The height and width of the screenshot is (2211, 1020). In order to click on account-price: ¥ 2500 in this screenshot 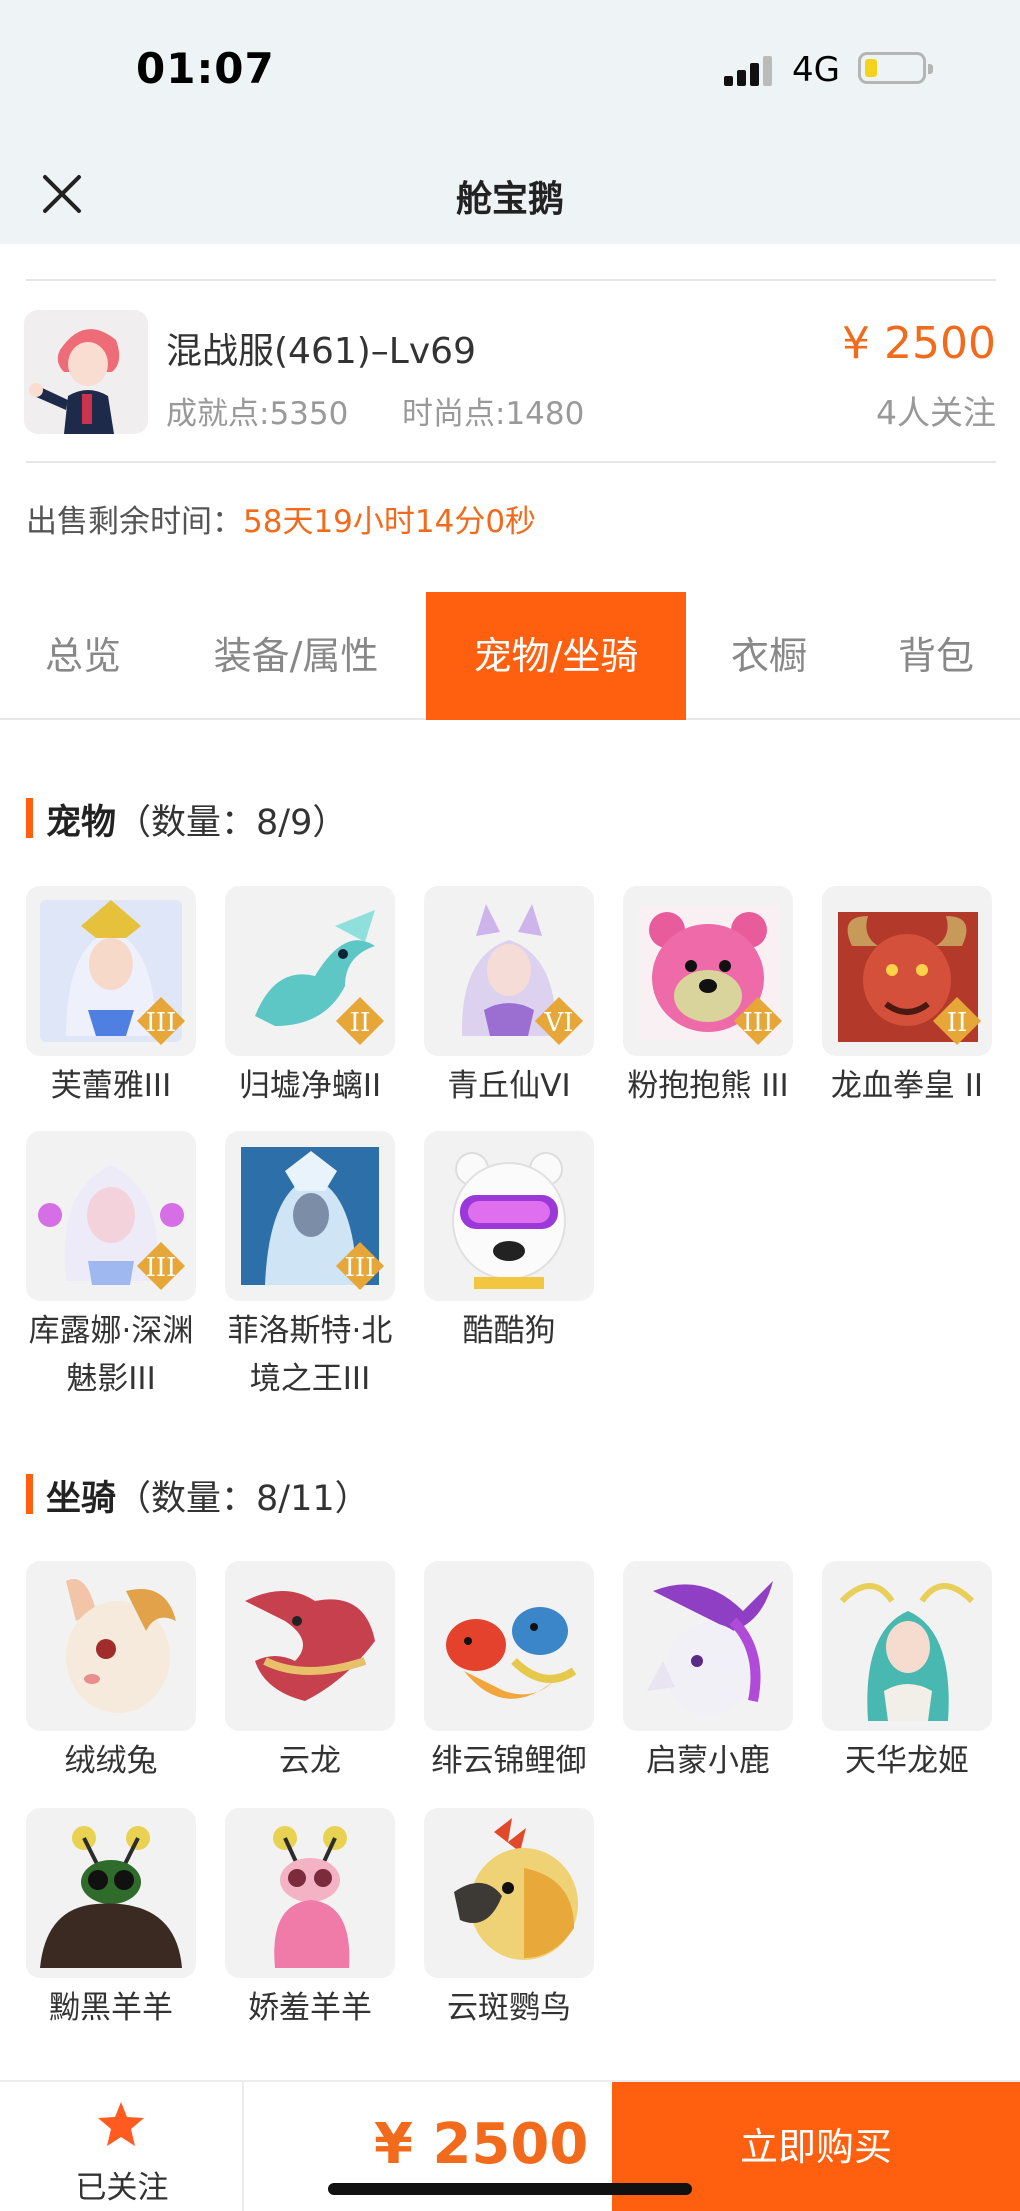, I will do `click(919, 343)`.